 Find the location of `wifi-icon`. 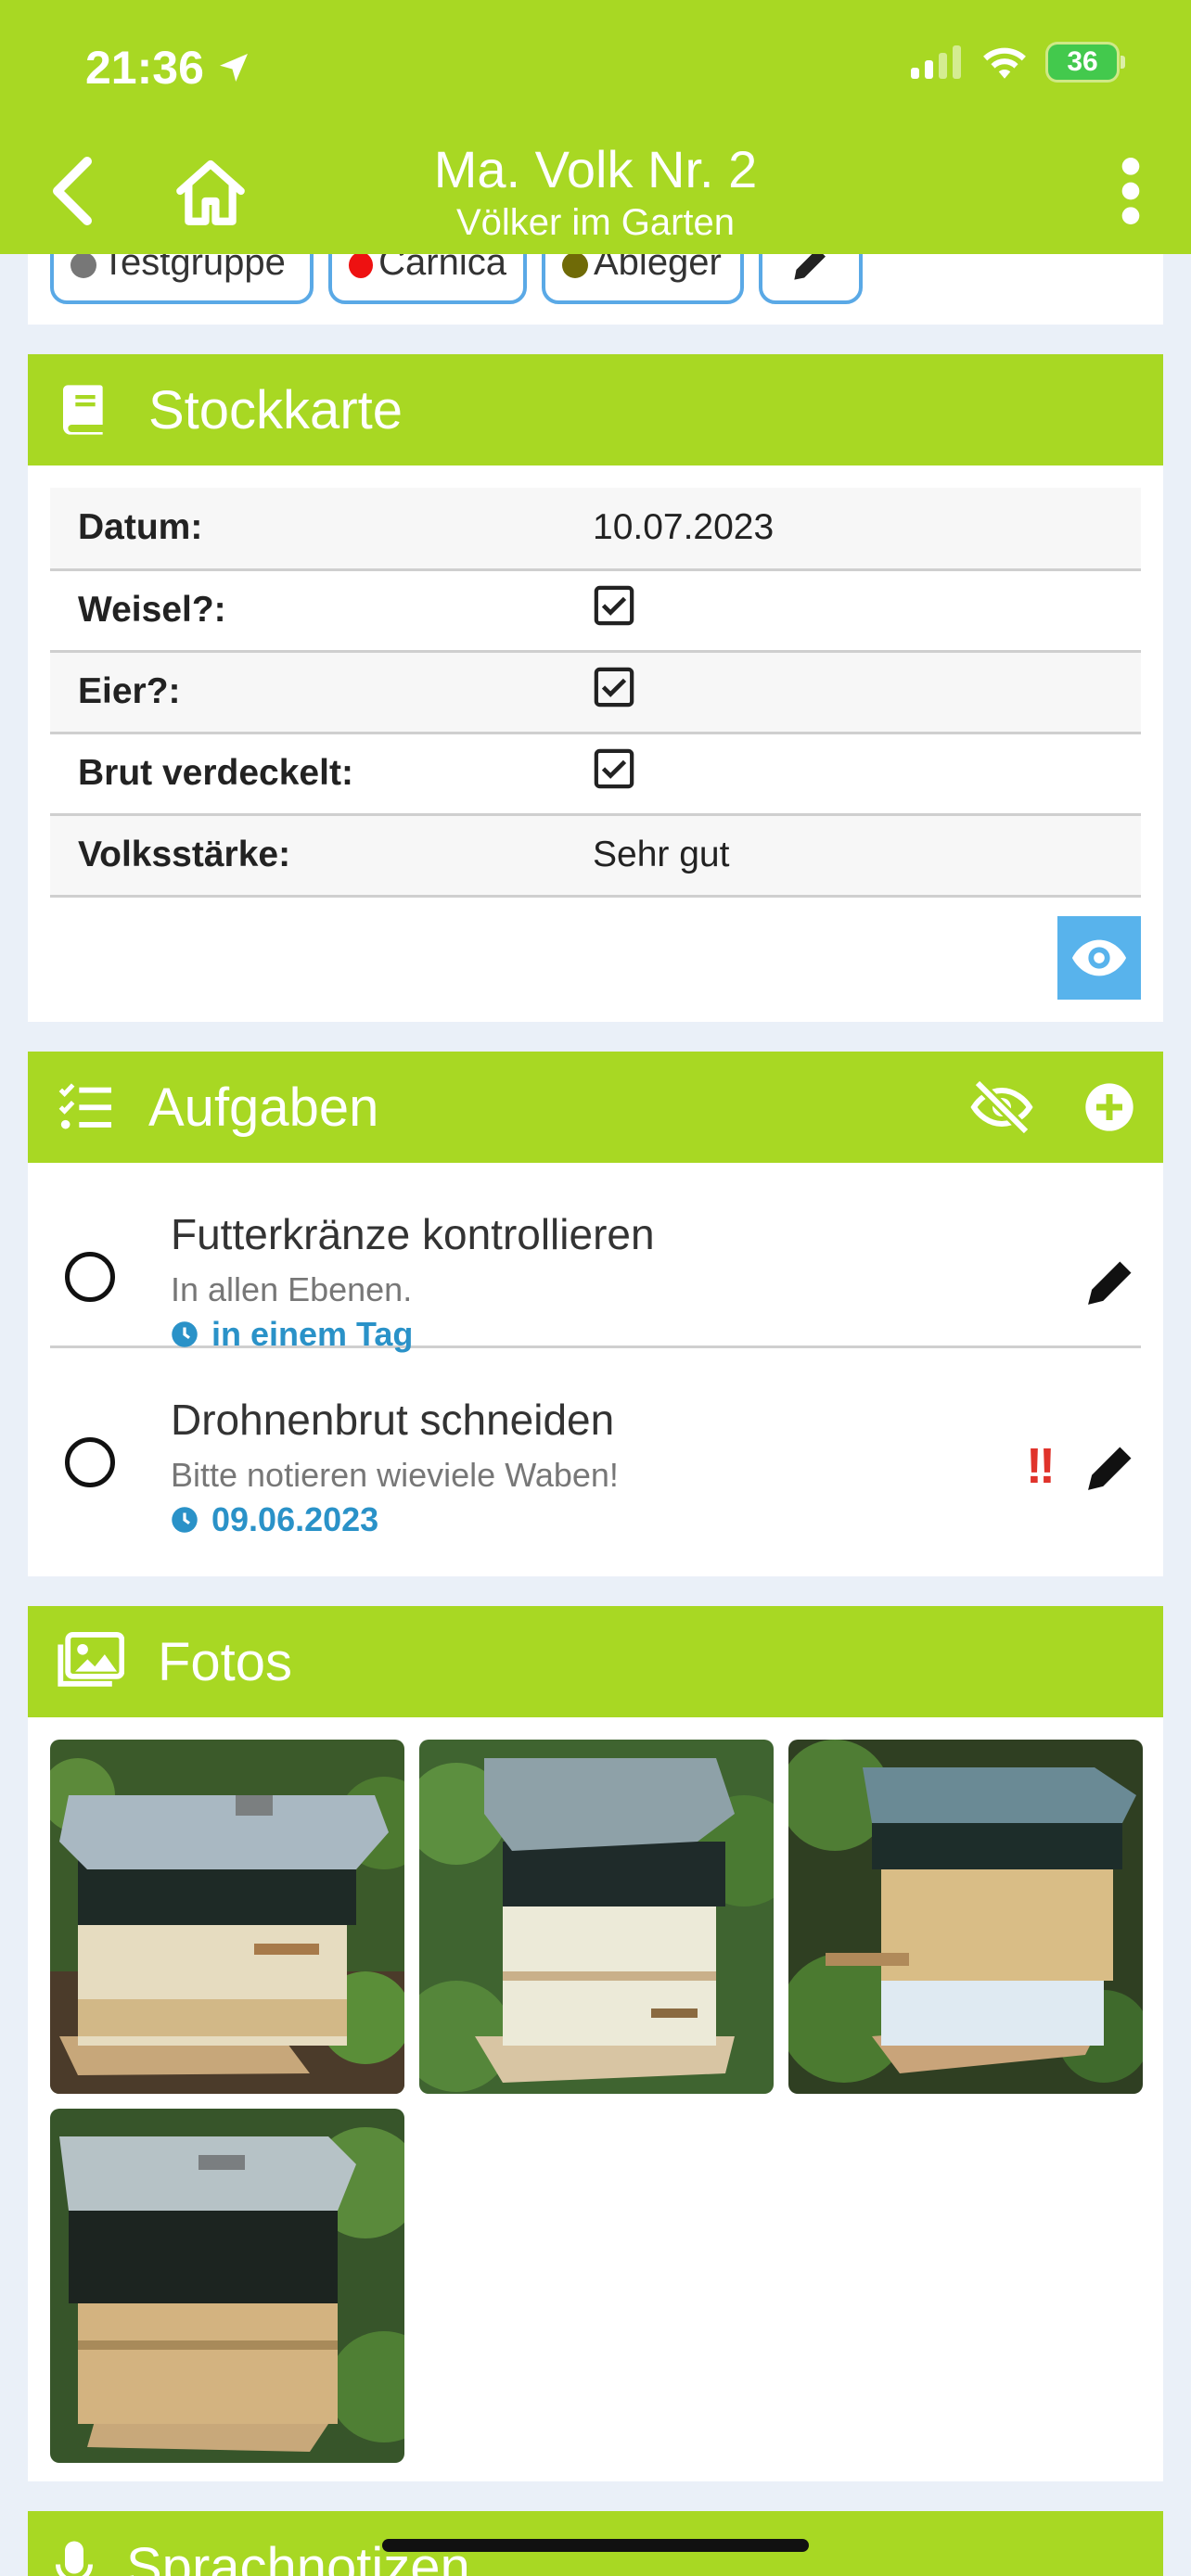

wifi-icon is located at coordinates (1004, 63).